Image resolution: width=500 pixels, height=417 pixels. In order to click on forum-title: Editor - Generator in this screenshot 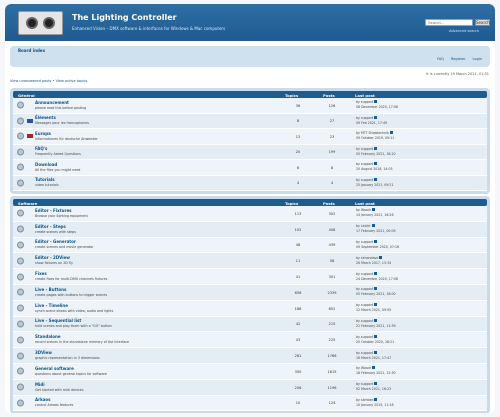, I will do `click(55, 241)`.